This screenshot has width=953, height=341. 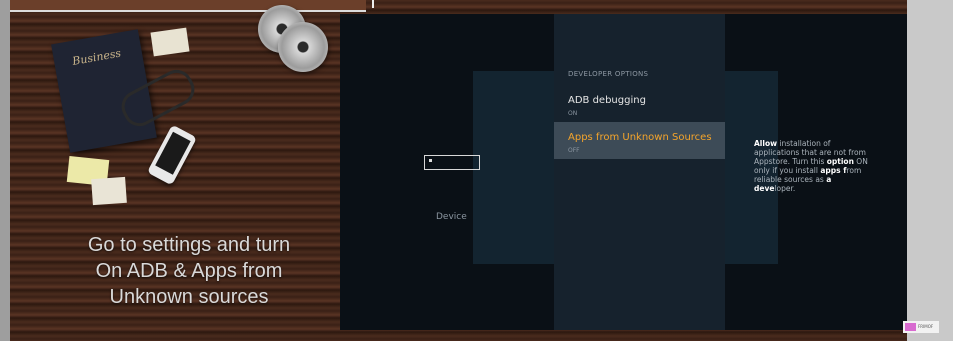 I want to click on caption-line: On ADB & Apps from, so click(x=189, y=271).